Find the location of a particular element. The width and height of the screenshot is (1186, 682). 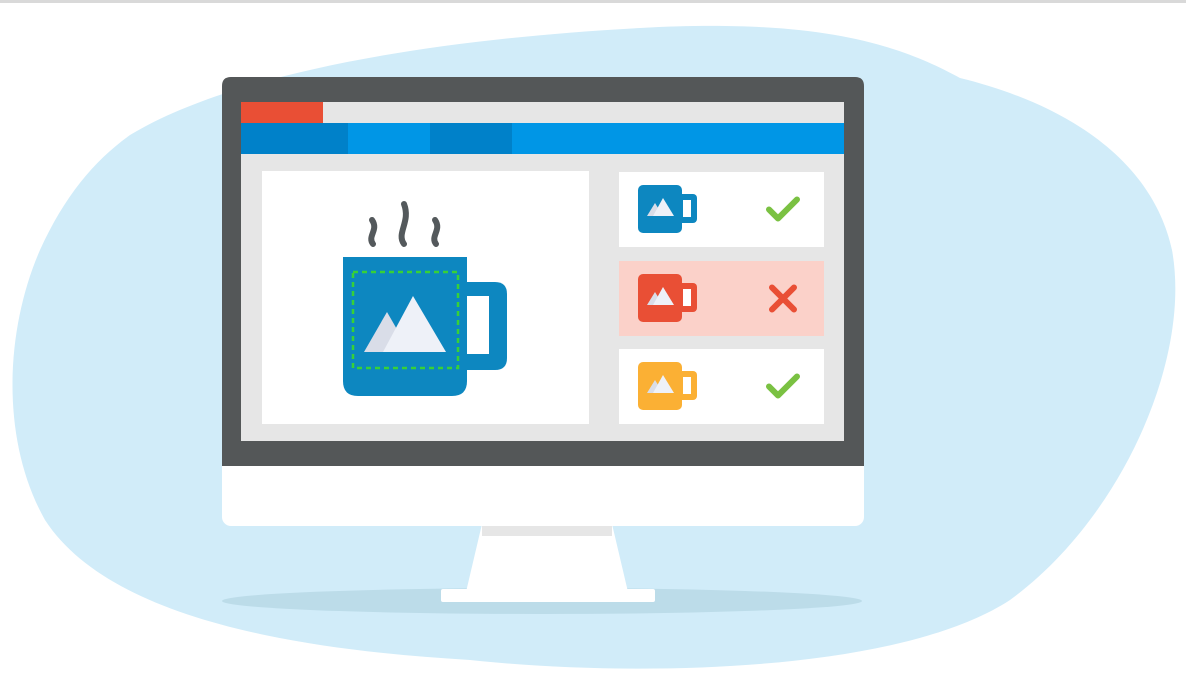

top-border is located at coordinates (593, 1).